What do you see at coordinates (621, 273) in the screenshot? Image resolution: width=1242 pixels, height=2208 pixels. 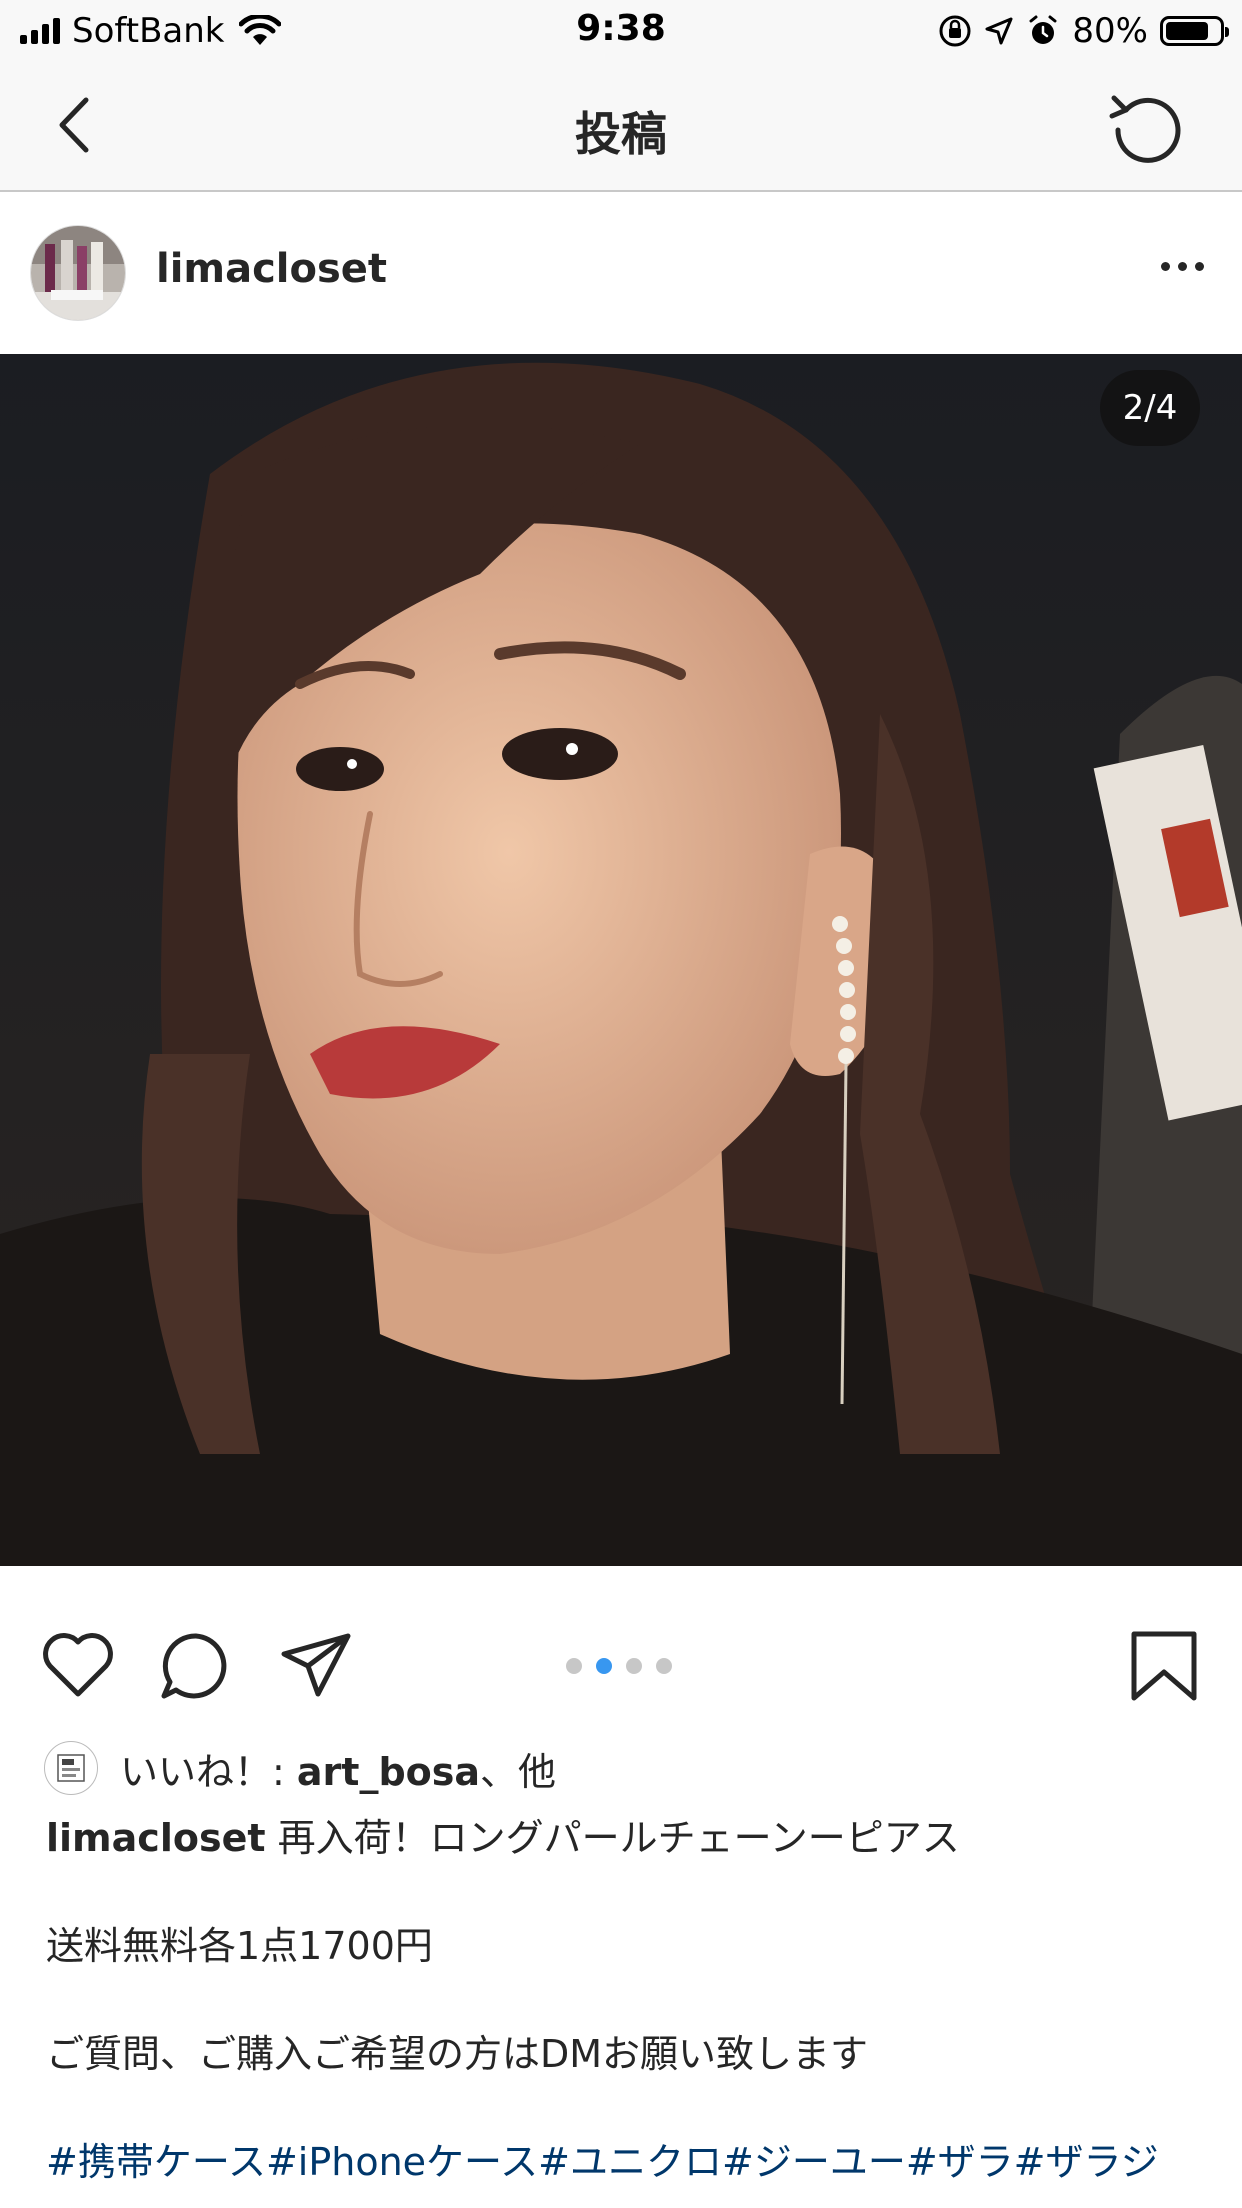 I see `post-header: limacloset` at bounding box center [621, 273].